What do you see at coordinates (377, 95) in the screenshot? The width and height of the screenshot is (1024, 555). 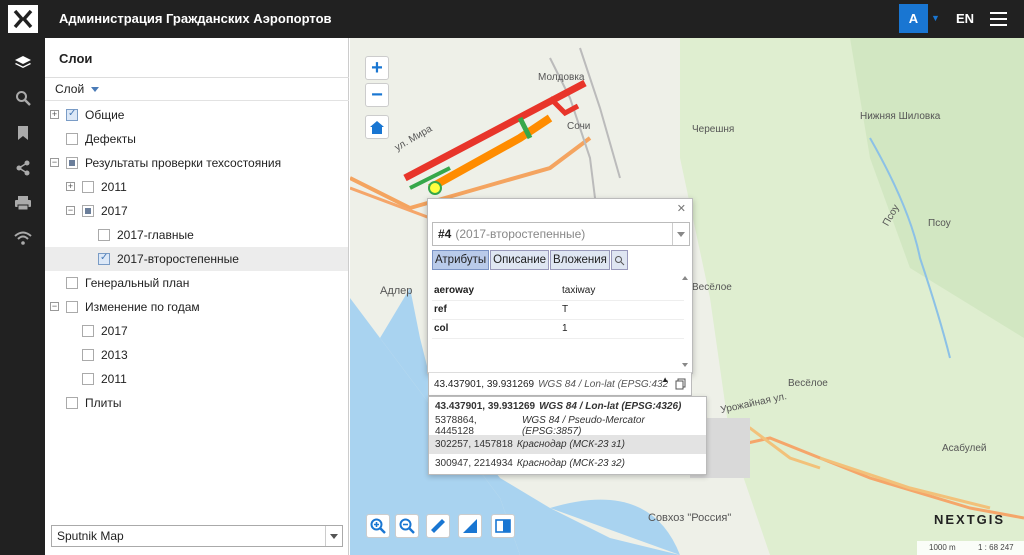 I see `zoom-out-button: −` at bounding box center [377, 95].